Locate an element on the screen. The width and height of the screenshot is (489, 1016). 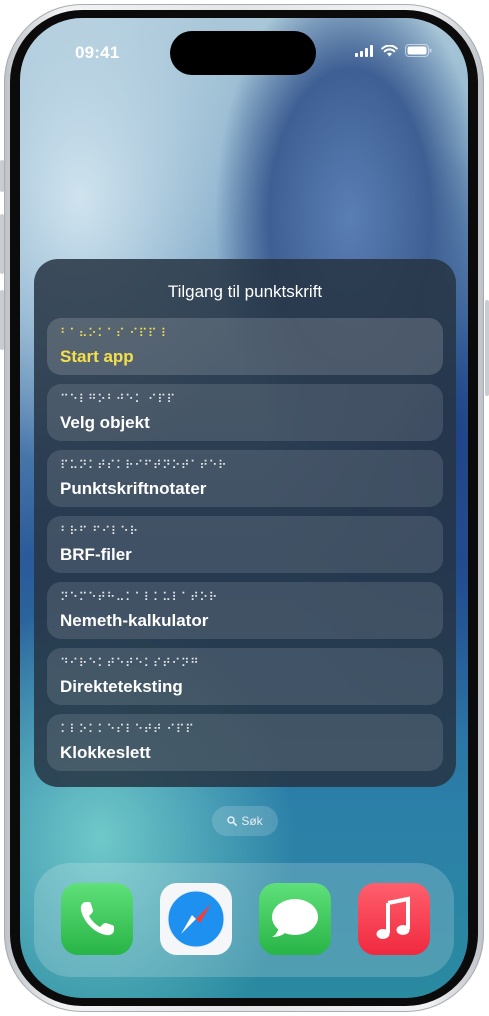
sheet-title: Tilgang til punktskrift is located at coordinates (245, 291).